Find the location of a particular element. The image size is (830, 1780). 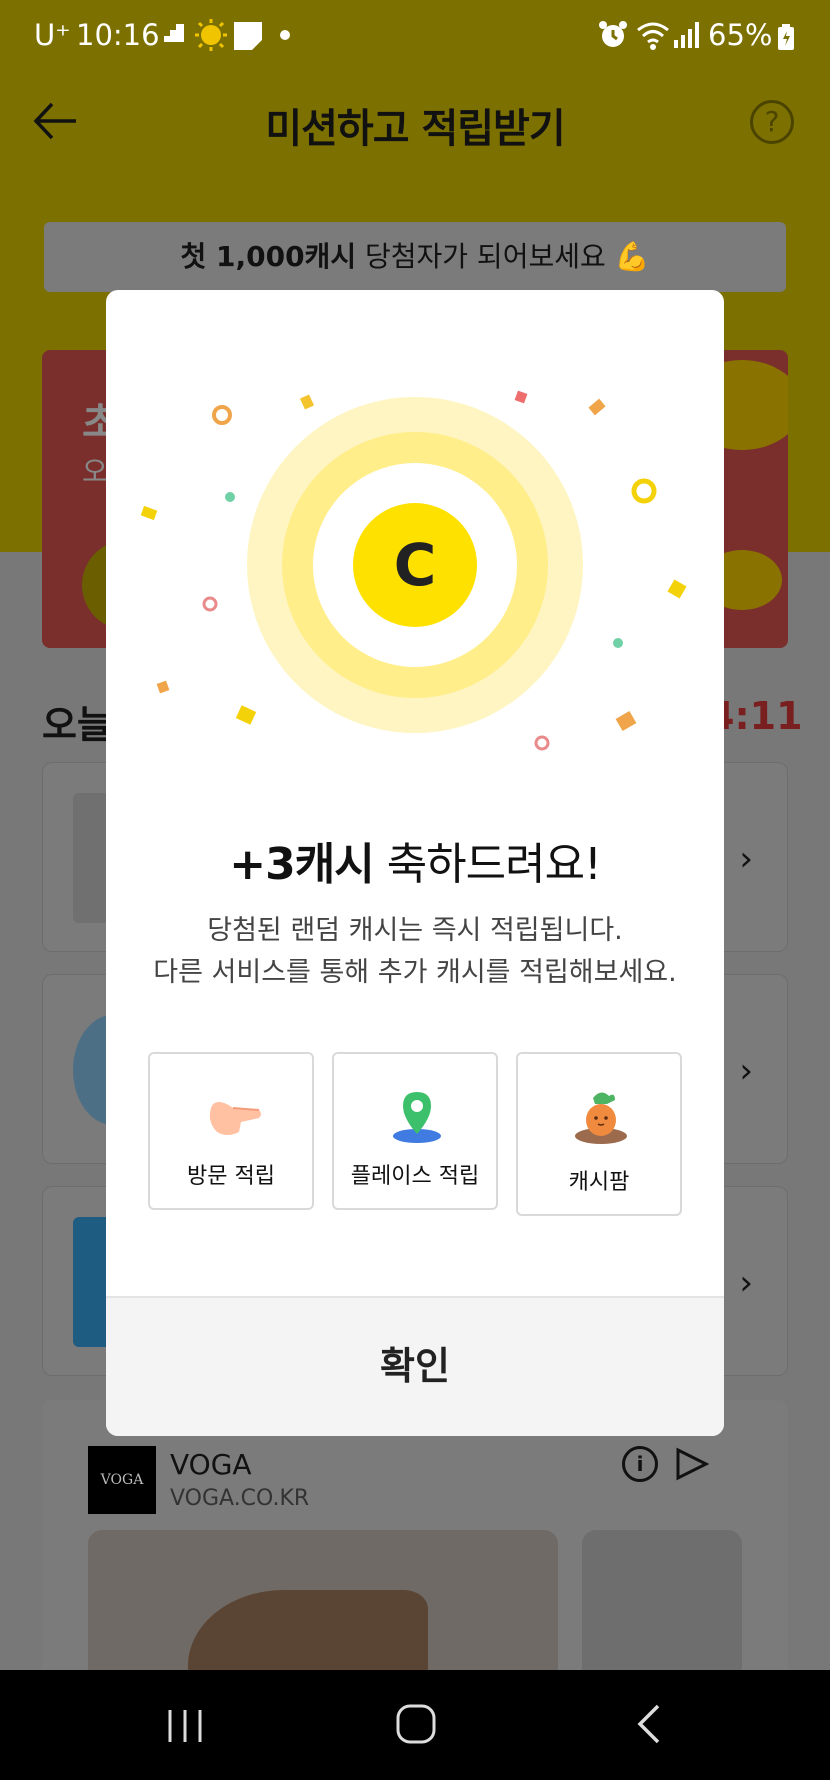

question-icon: ? is located at coordinates (772, 121).